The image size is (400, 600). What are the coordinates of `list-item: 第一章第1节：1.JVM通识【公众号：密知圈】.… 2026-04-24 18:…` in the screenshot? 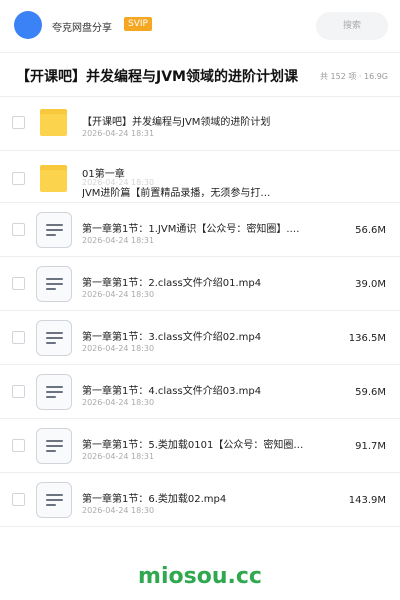 It's located at (200, 230).